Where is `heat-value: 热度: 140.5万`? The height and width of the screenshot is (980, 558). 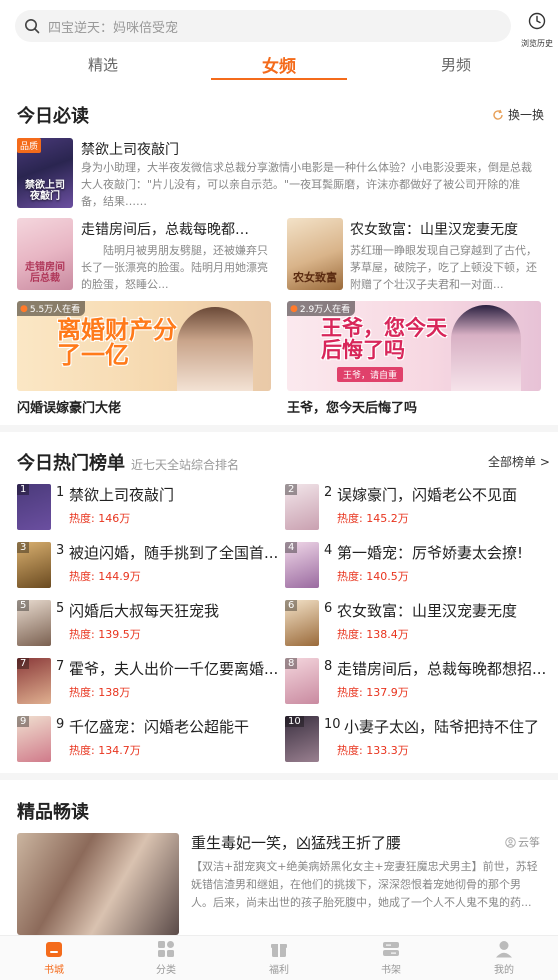 heat-value: 热度: 140.5万 is located at coordinates (373, 576).